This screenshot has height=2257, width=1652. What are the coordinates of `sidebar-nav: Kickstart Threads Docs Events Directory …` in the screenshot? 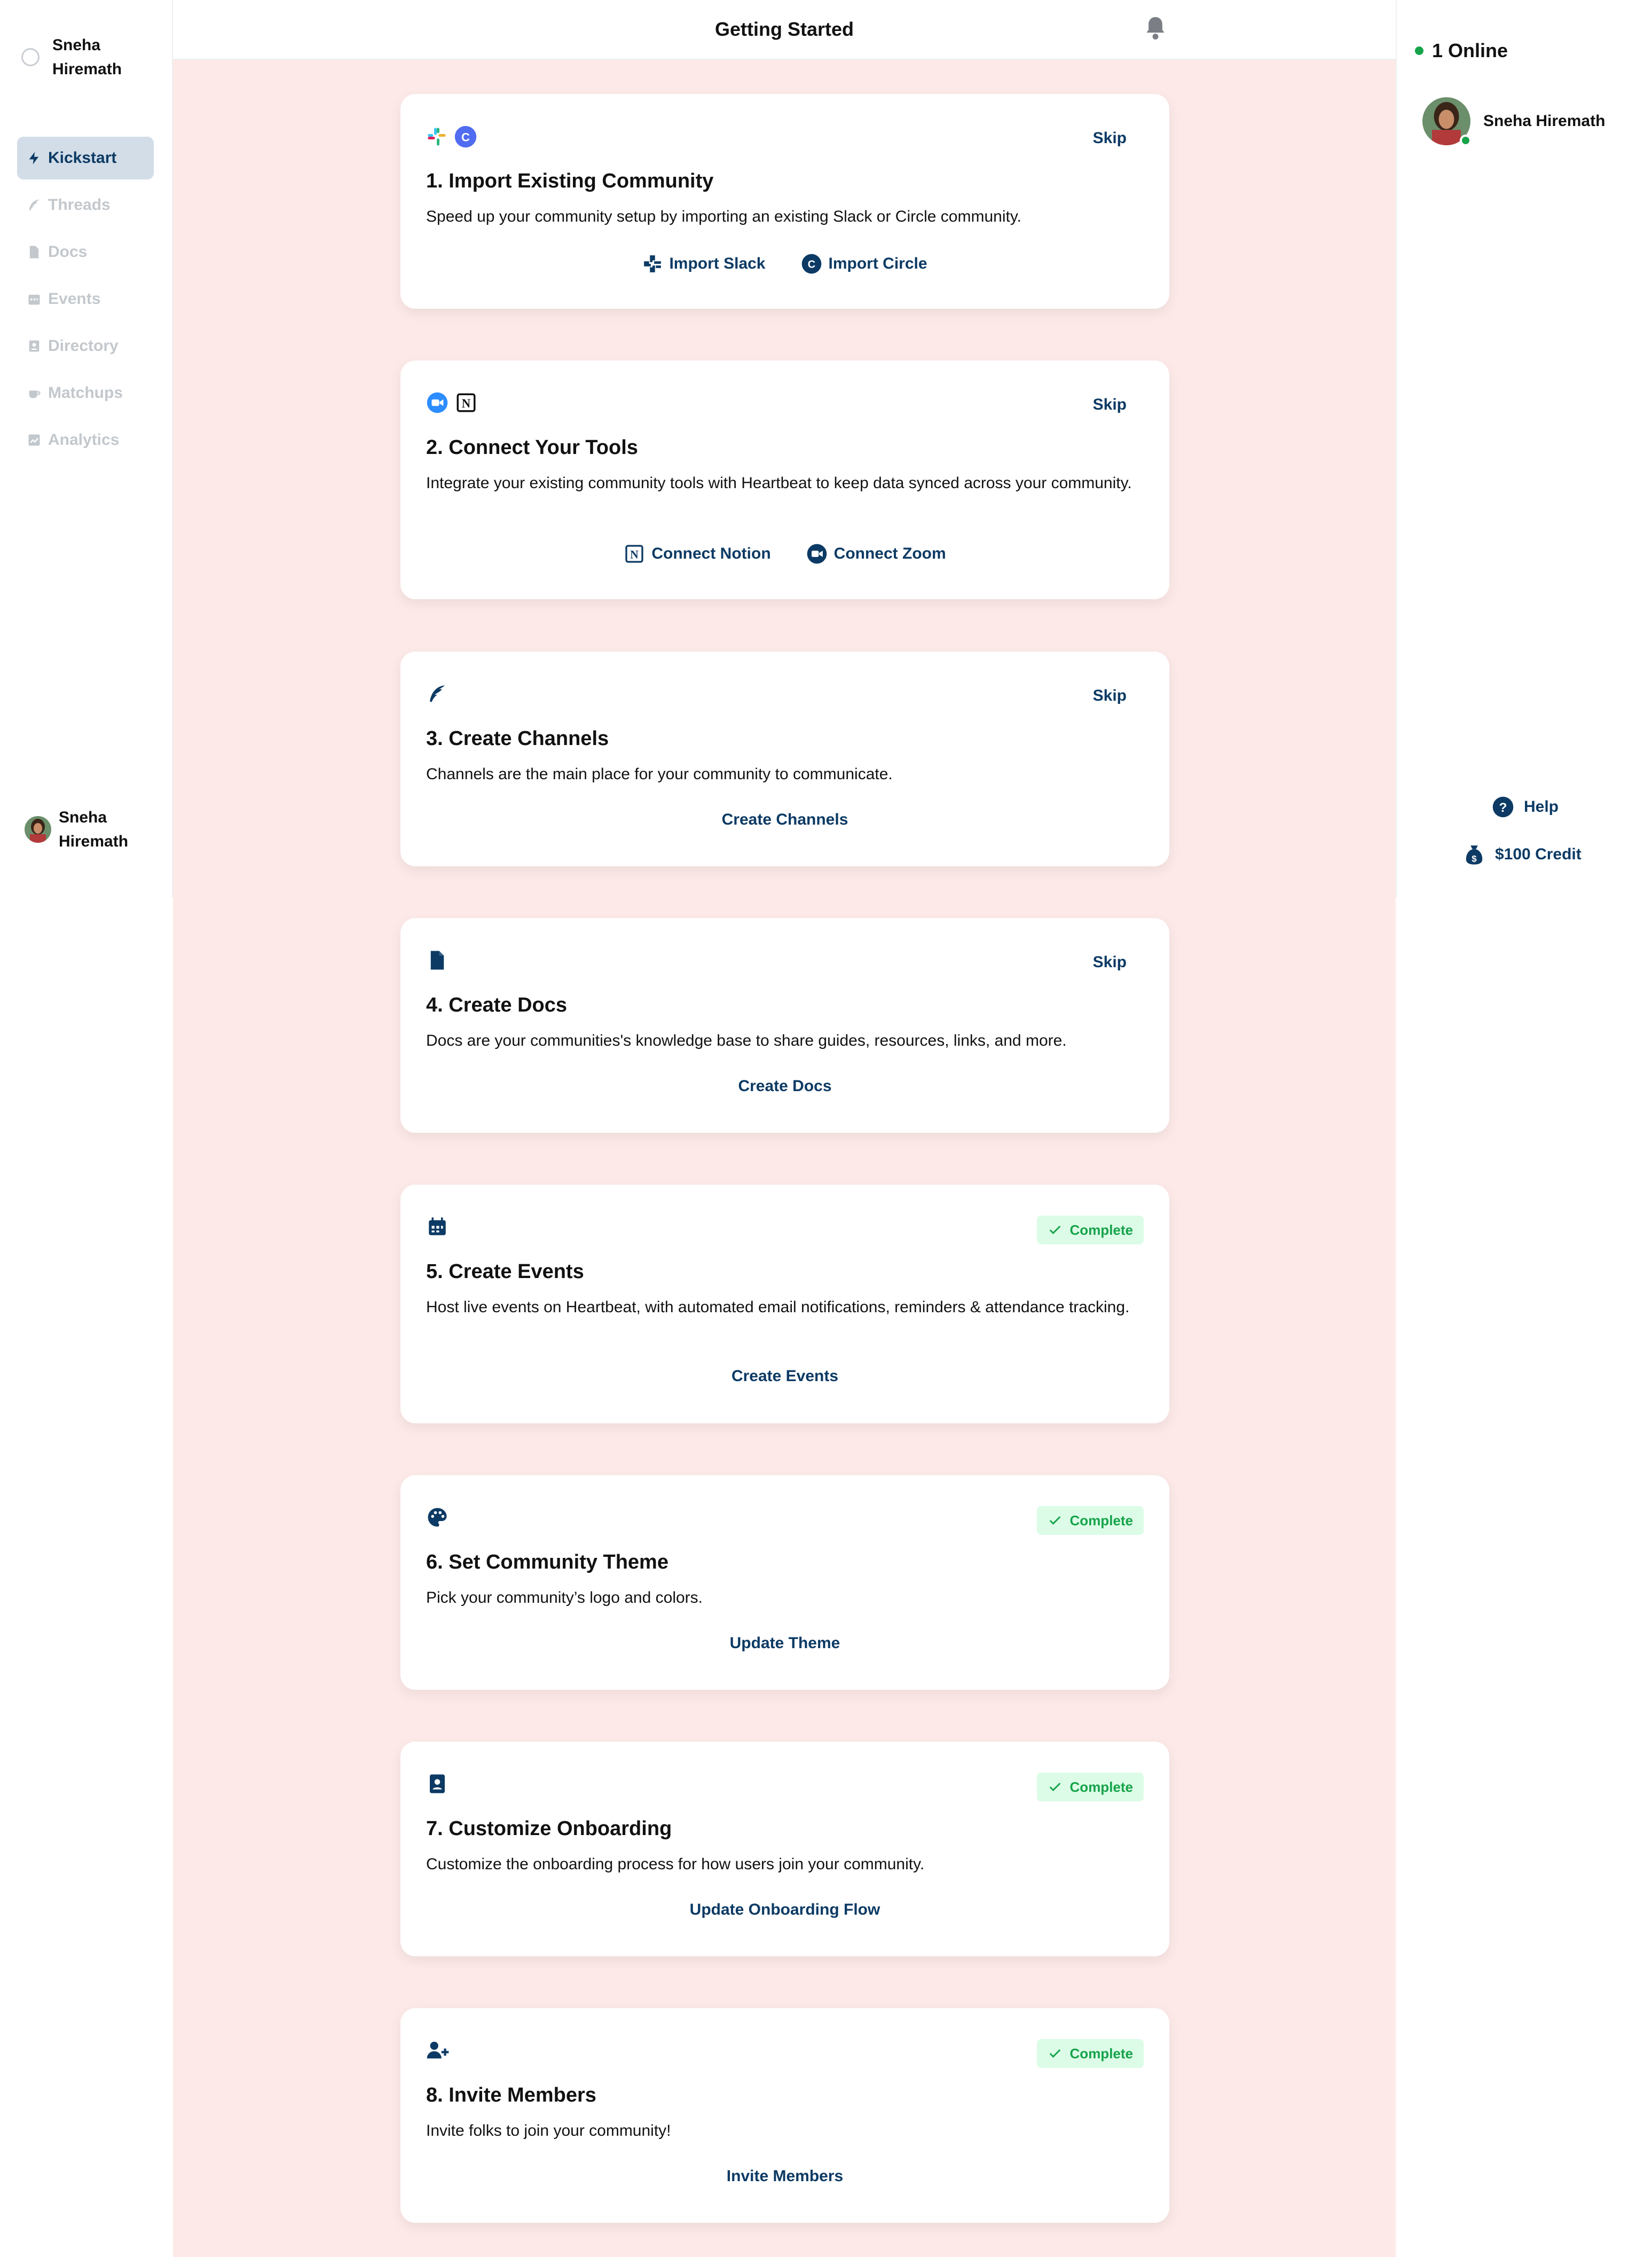 It's located at (85, 301).